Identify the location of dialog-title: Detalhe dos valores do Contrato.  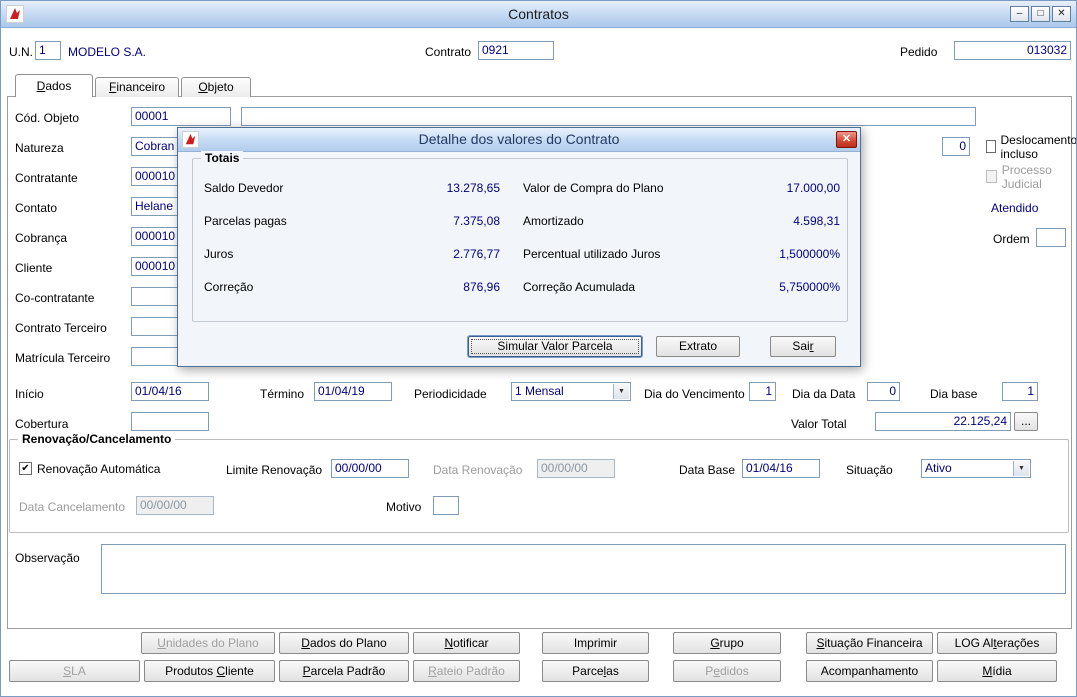
(519, 139).